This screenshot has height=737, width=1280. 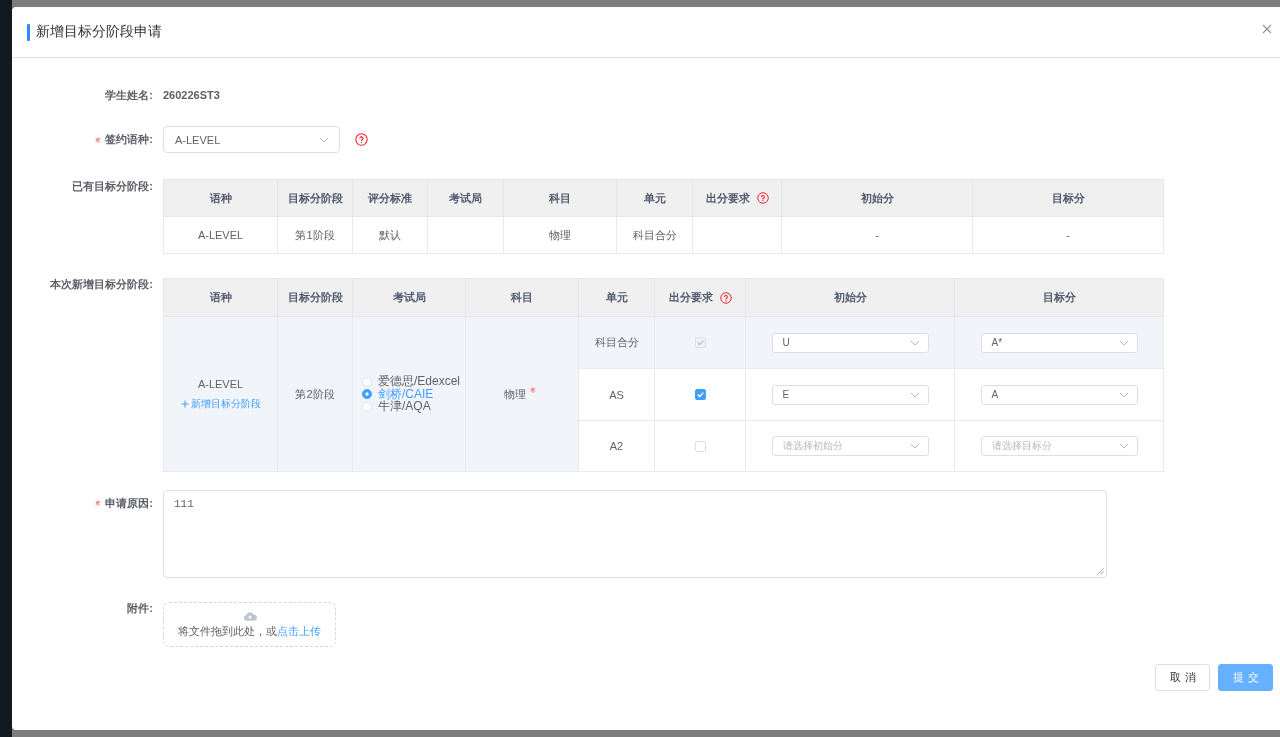 I want to click on cloud-upload-icon, so click(x=249, y=615).